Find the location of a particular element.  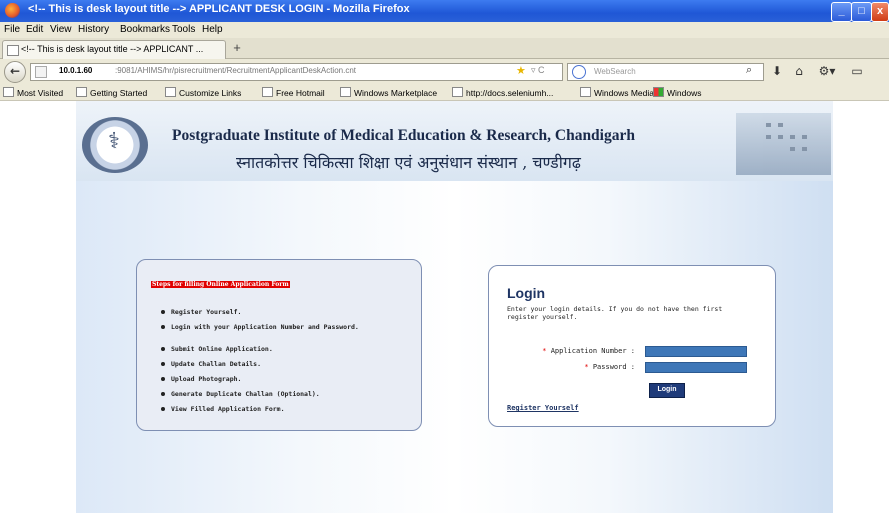

search-input: WebSearch ⌕ is located at coordinates (665, 72).